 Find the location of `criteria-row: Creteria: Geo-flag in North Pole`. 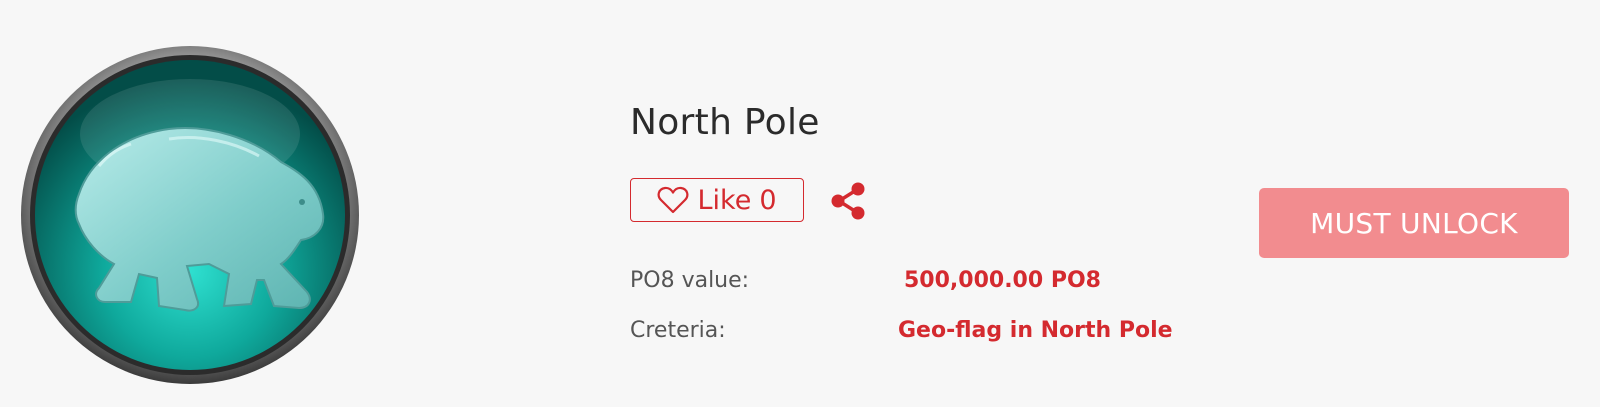

criteria-row: Creteria: Geo-flag in North Pole is located at coordinates (910, 331).